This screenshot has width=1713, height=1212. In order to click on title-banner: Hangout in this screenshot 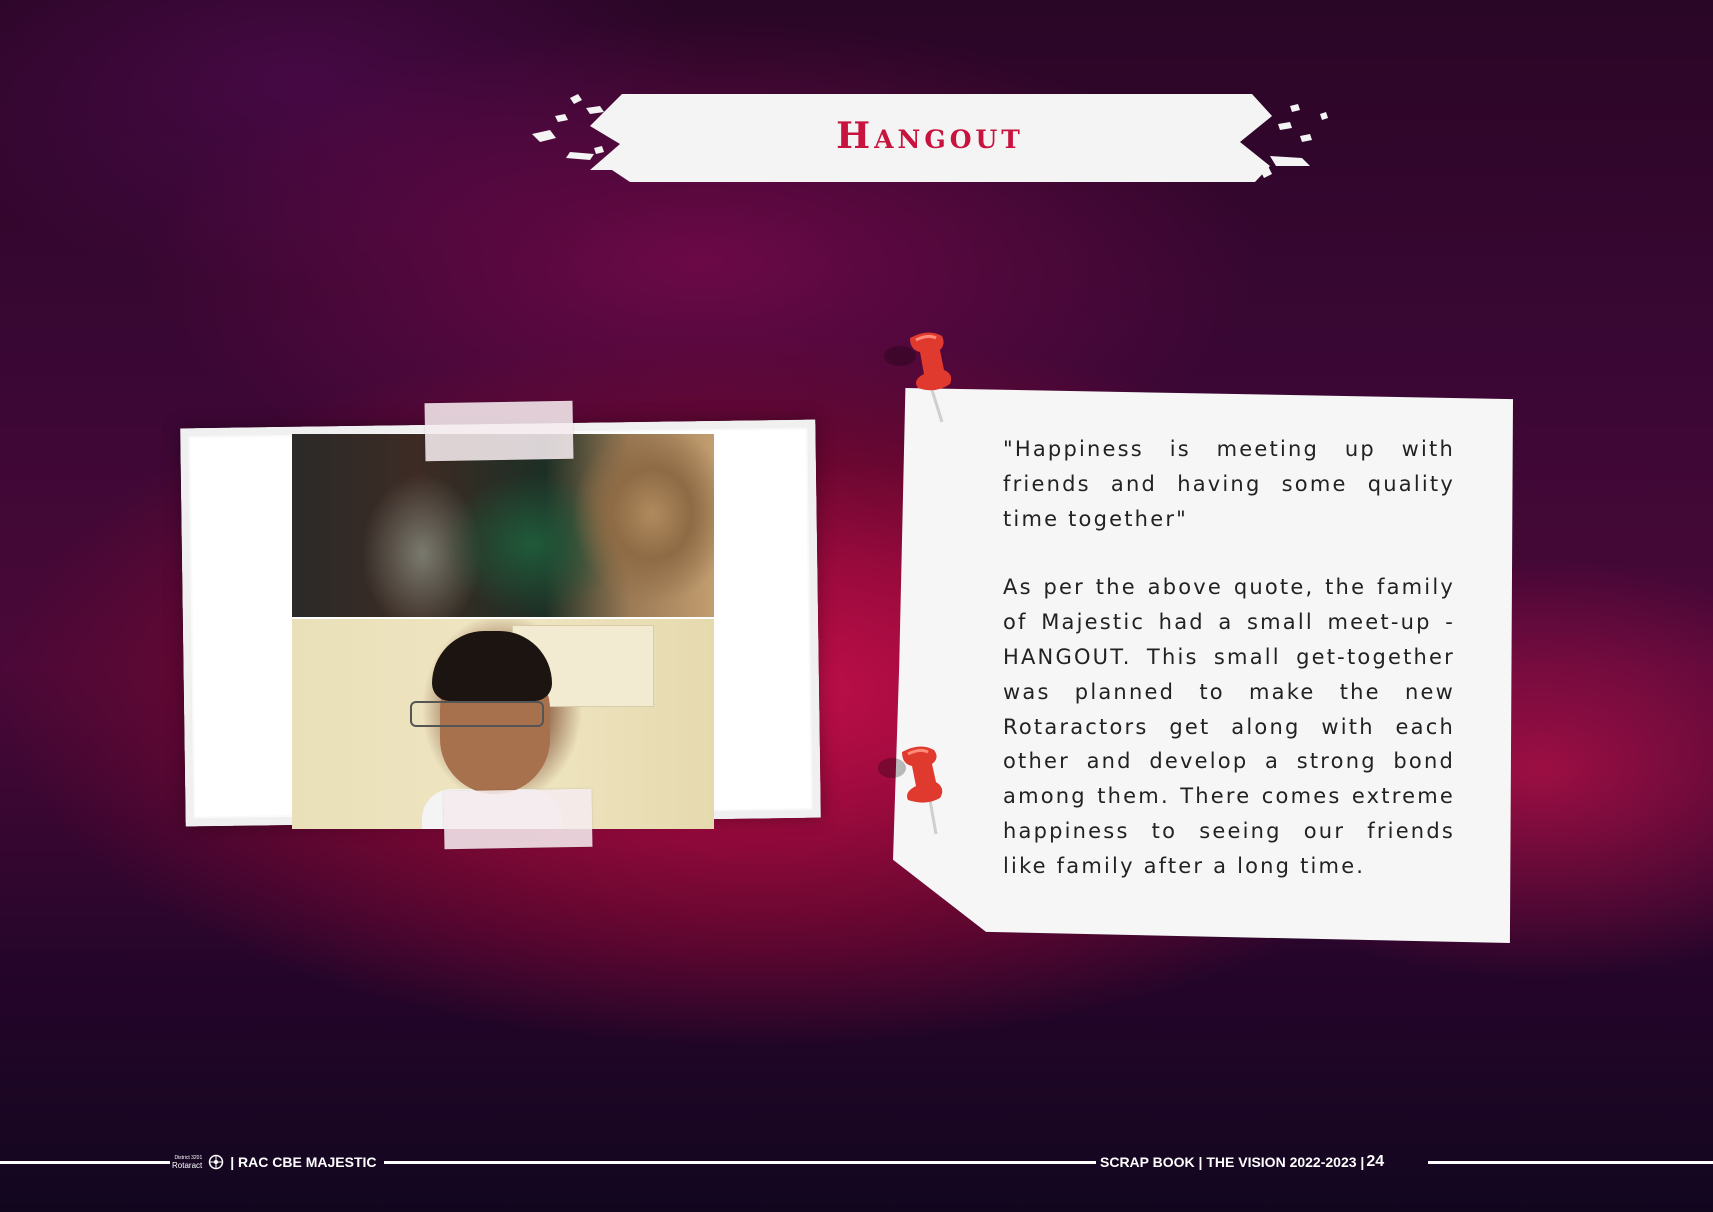, I will do `click(930, 136)`.